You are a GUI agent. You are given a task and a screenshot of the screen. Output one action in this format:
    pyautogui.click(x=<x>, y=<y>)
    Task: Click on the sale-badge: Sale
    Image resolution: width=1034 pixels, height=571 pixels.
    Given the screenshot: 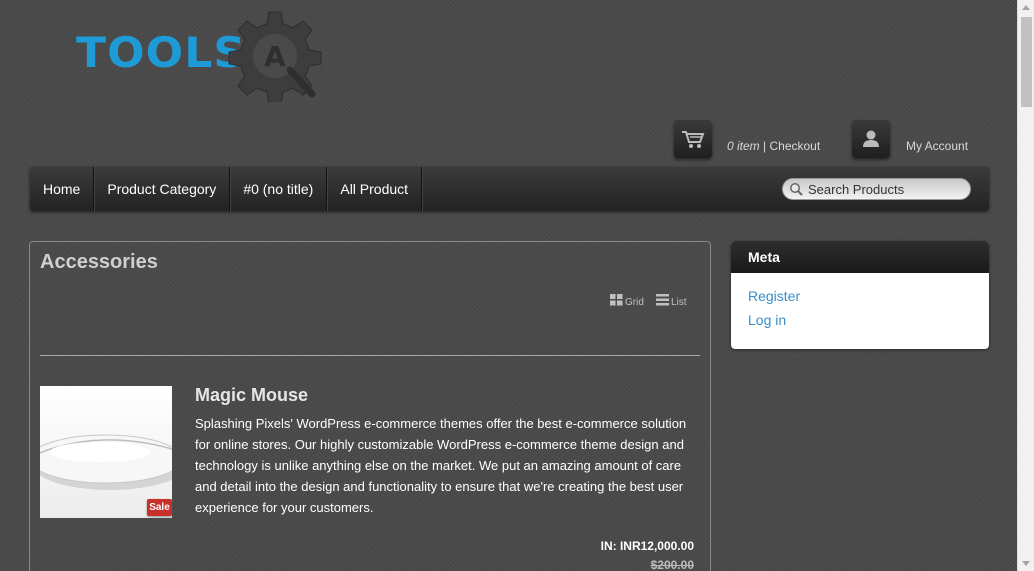 What is the action you would take?
    pyautogui.click(x=159, y=507)
    